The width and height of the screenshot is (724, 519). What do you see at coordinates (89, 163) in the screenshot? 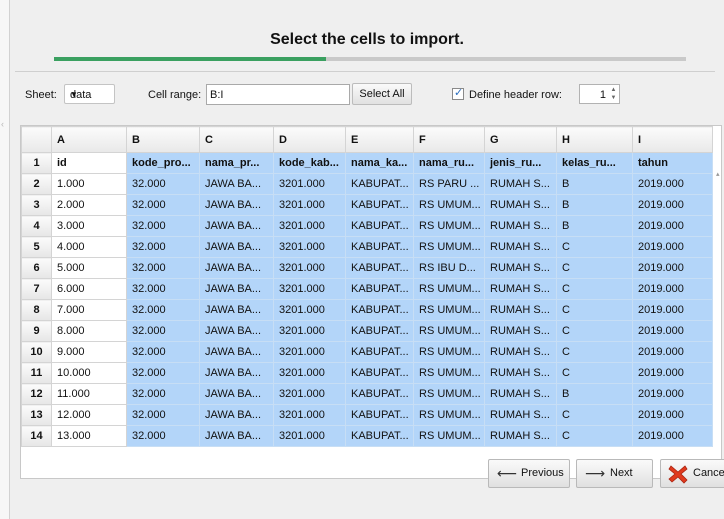
I see `table-cell: id` at bounding box center [89, 163].